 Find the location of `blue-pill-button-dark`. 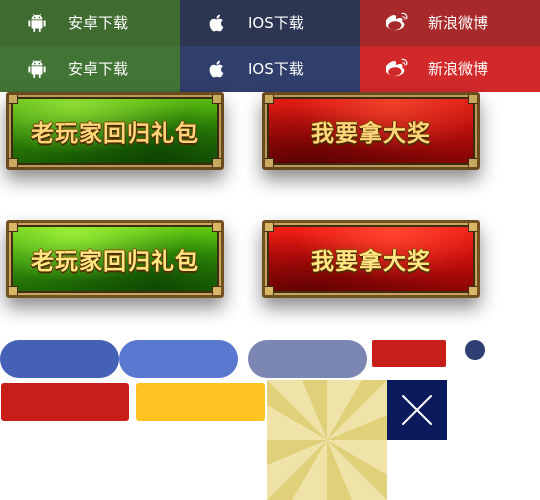

blue-pill-button-dark is located at coordinates (59, 359).